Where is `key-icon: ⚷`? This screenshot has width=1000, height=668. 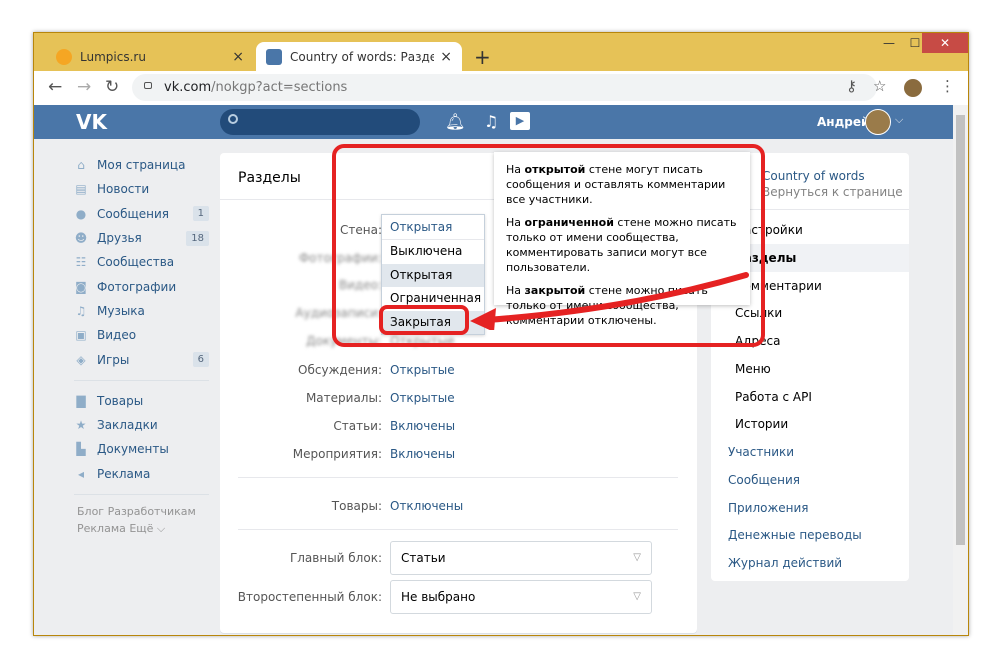
key-icon: ⚷ is located at coordinates (851, 86).